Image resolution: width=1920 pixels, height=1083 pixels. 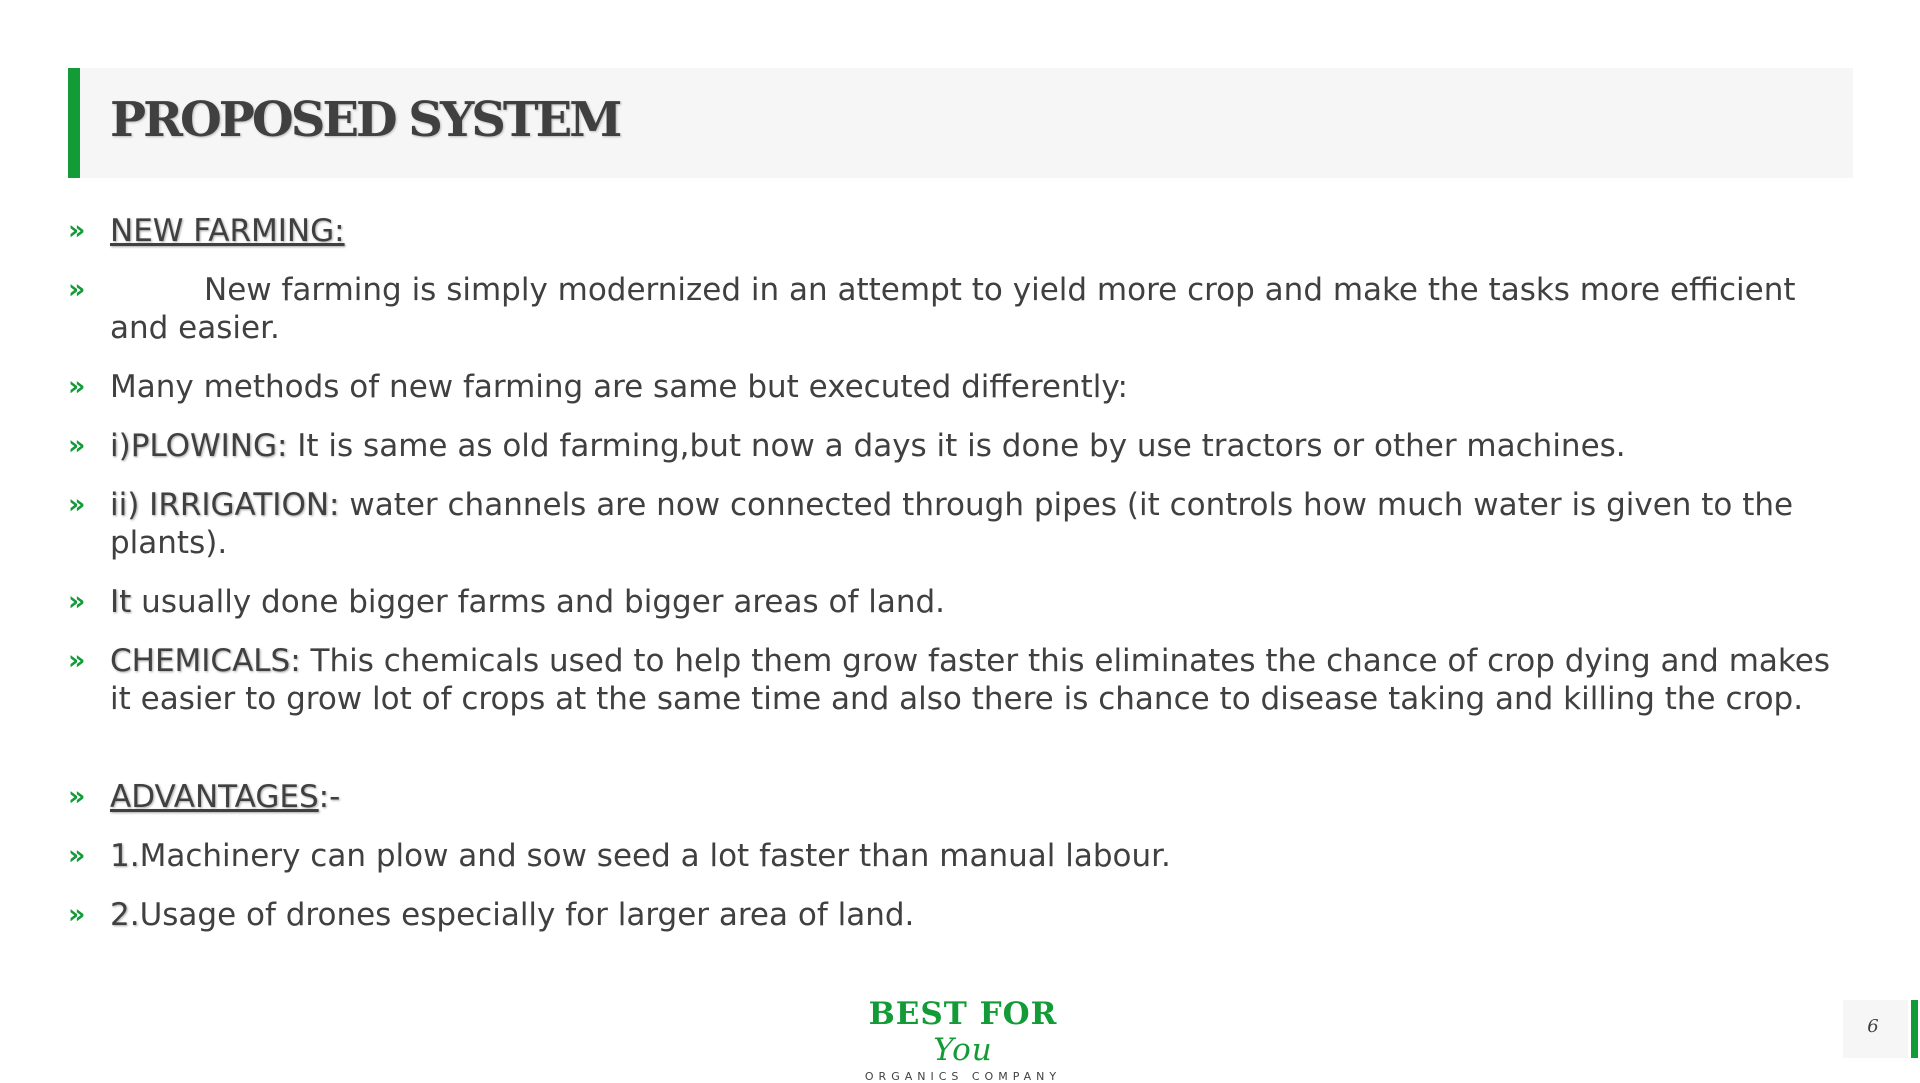 I want to click on company-logo: BEST FOR You ORGANICS COMPANY, so click(x=963, y=1039).